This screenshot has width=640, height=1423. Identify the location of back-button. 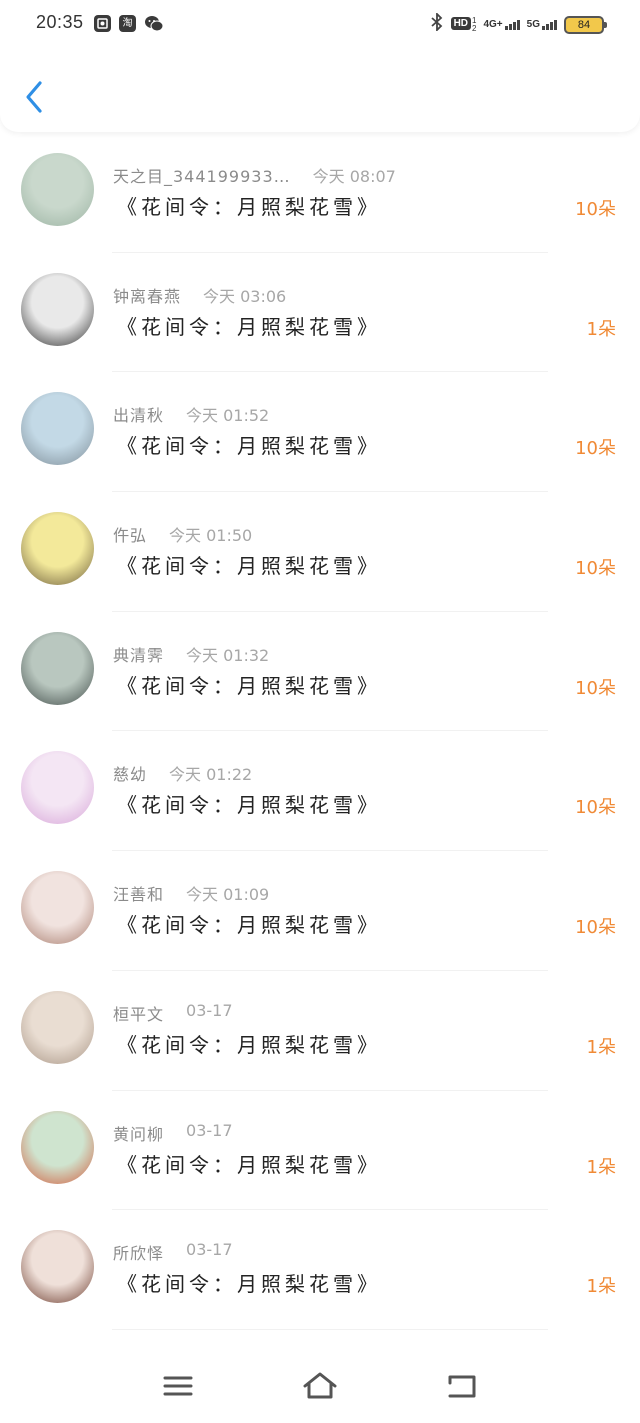
(35, 97).